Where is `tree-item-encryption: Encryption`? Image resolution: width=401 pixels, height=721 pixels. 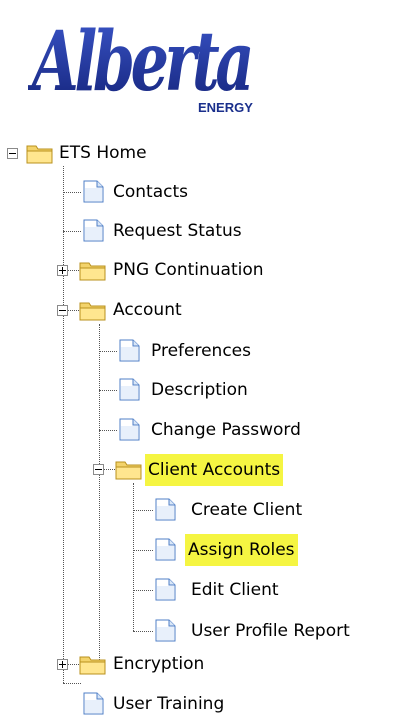
tree-item-encryption: Encryption is located at coordinates (158, 664).